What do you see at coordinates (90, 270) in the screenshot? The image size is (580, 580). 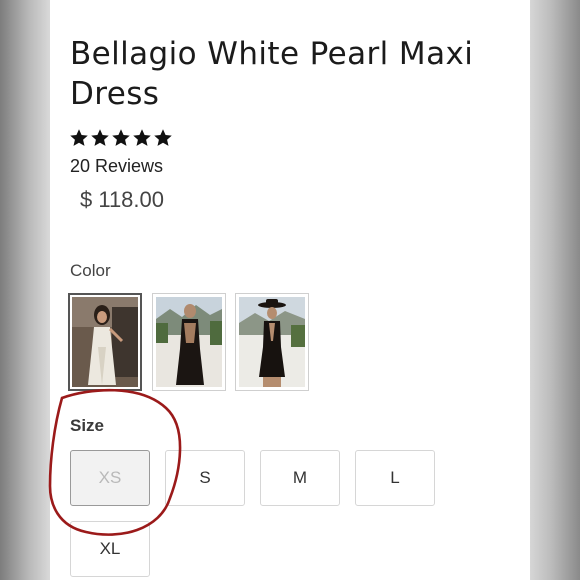 I see `color-label: Color` at bounding box center [90, 270].